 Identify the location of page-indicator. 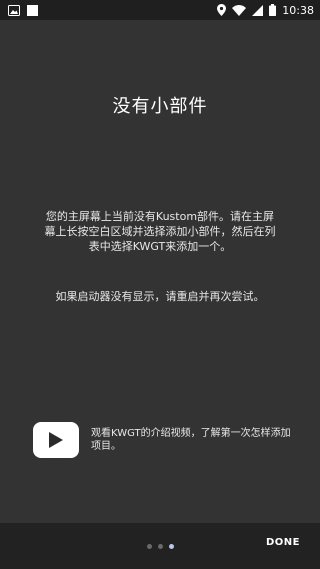
(160, 546).